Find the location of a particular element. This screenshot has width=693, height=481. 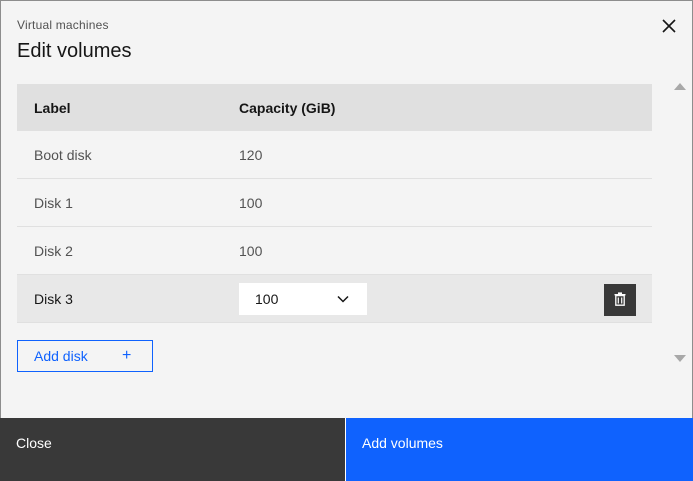

column-header-capacity: Capacity (GiB) is located at coordinates (287, 107).